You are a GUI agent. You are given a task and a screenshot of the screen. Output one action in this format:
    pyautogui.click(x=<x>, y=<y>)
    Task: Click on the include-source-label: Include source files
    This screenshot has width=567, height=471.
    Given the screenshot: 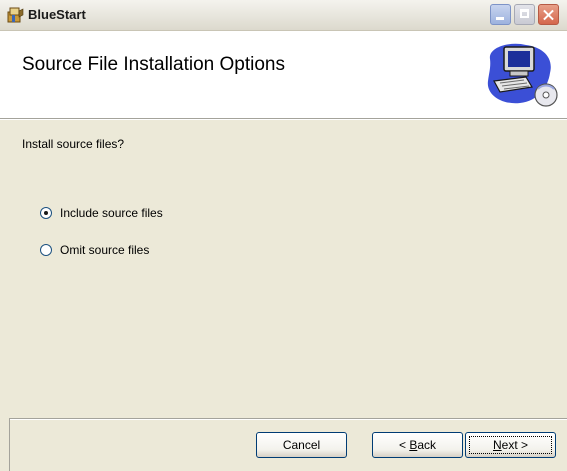 What is the action you would take?
    pyautogui.click(x=111, y=213)
    